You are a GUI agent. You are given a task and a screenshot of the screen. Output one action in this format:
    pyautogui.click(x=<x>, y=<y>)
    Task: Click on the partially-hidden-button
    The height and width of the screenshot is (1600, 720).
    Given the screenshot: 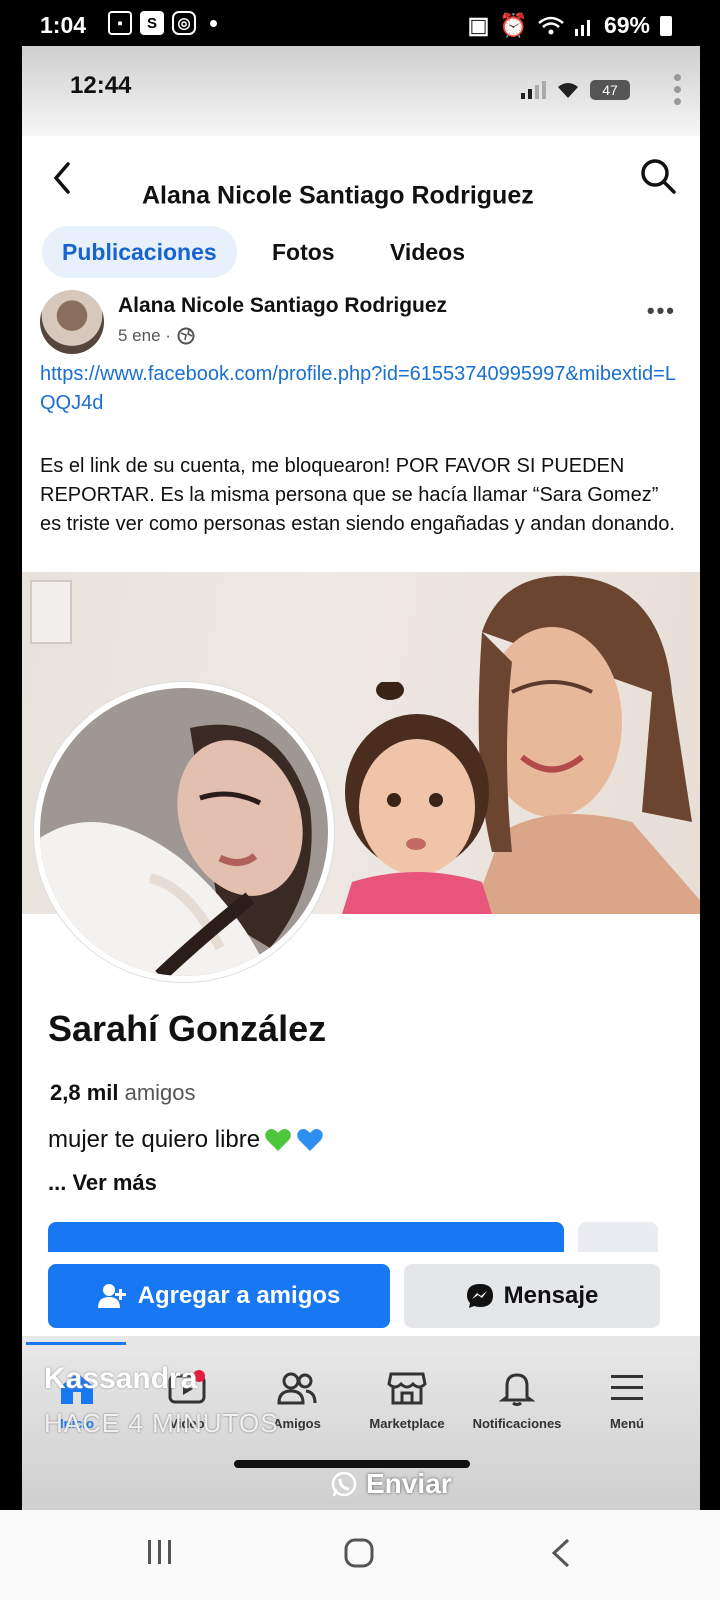 What is the action you would take?
    pyautogui.click(x=306, y=1237)
    